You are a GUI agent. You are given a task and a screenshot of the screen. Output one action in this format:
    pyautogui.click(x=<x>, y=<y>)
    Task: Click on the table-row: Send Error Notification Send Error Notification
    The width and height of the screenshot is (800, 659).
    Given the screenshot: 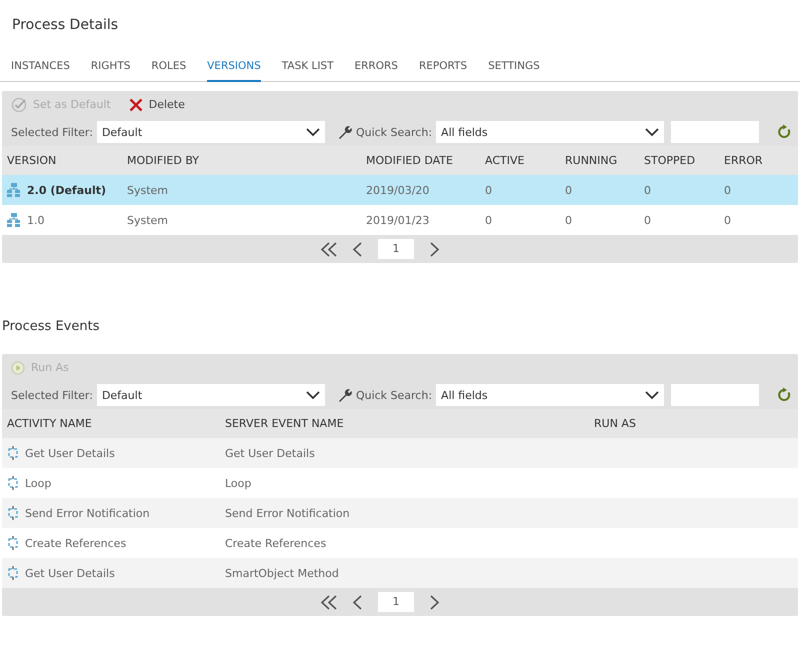 What is the action you would take?
    pyautogui.click(x=400, y=513)
    